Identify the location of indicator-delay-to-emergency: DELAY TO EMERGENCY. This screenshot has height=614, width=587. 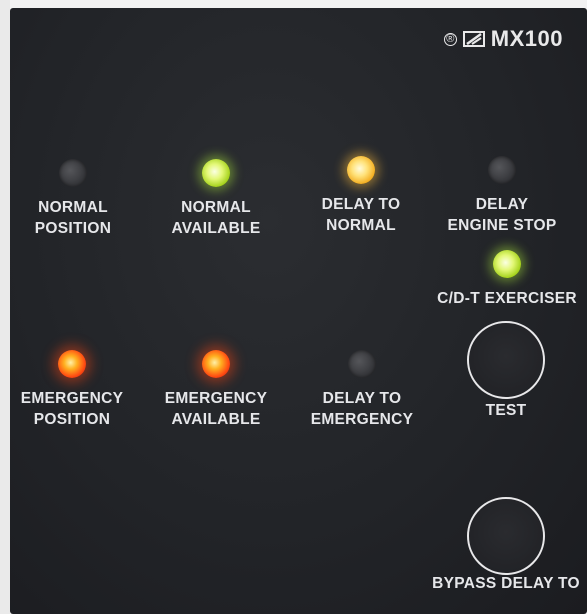
(362, 390).